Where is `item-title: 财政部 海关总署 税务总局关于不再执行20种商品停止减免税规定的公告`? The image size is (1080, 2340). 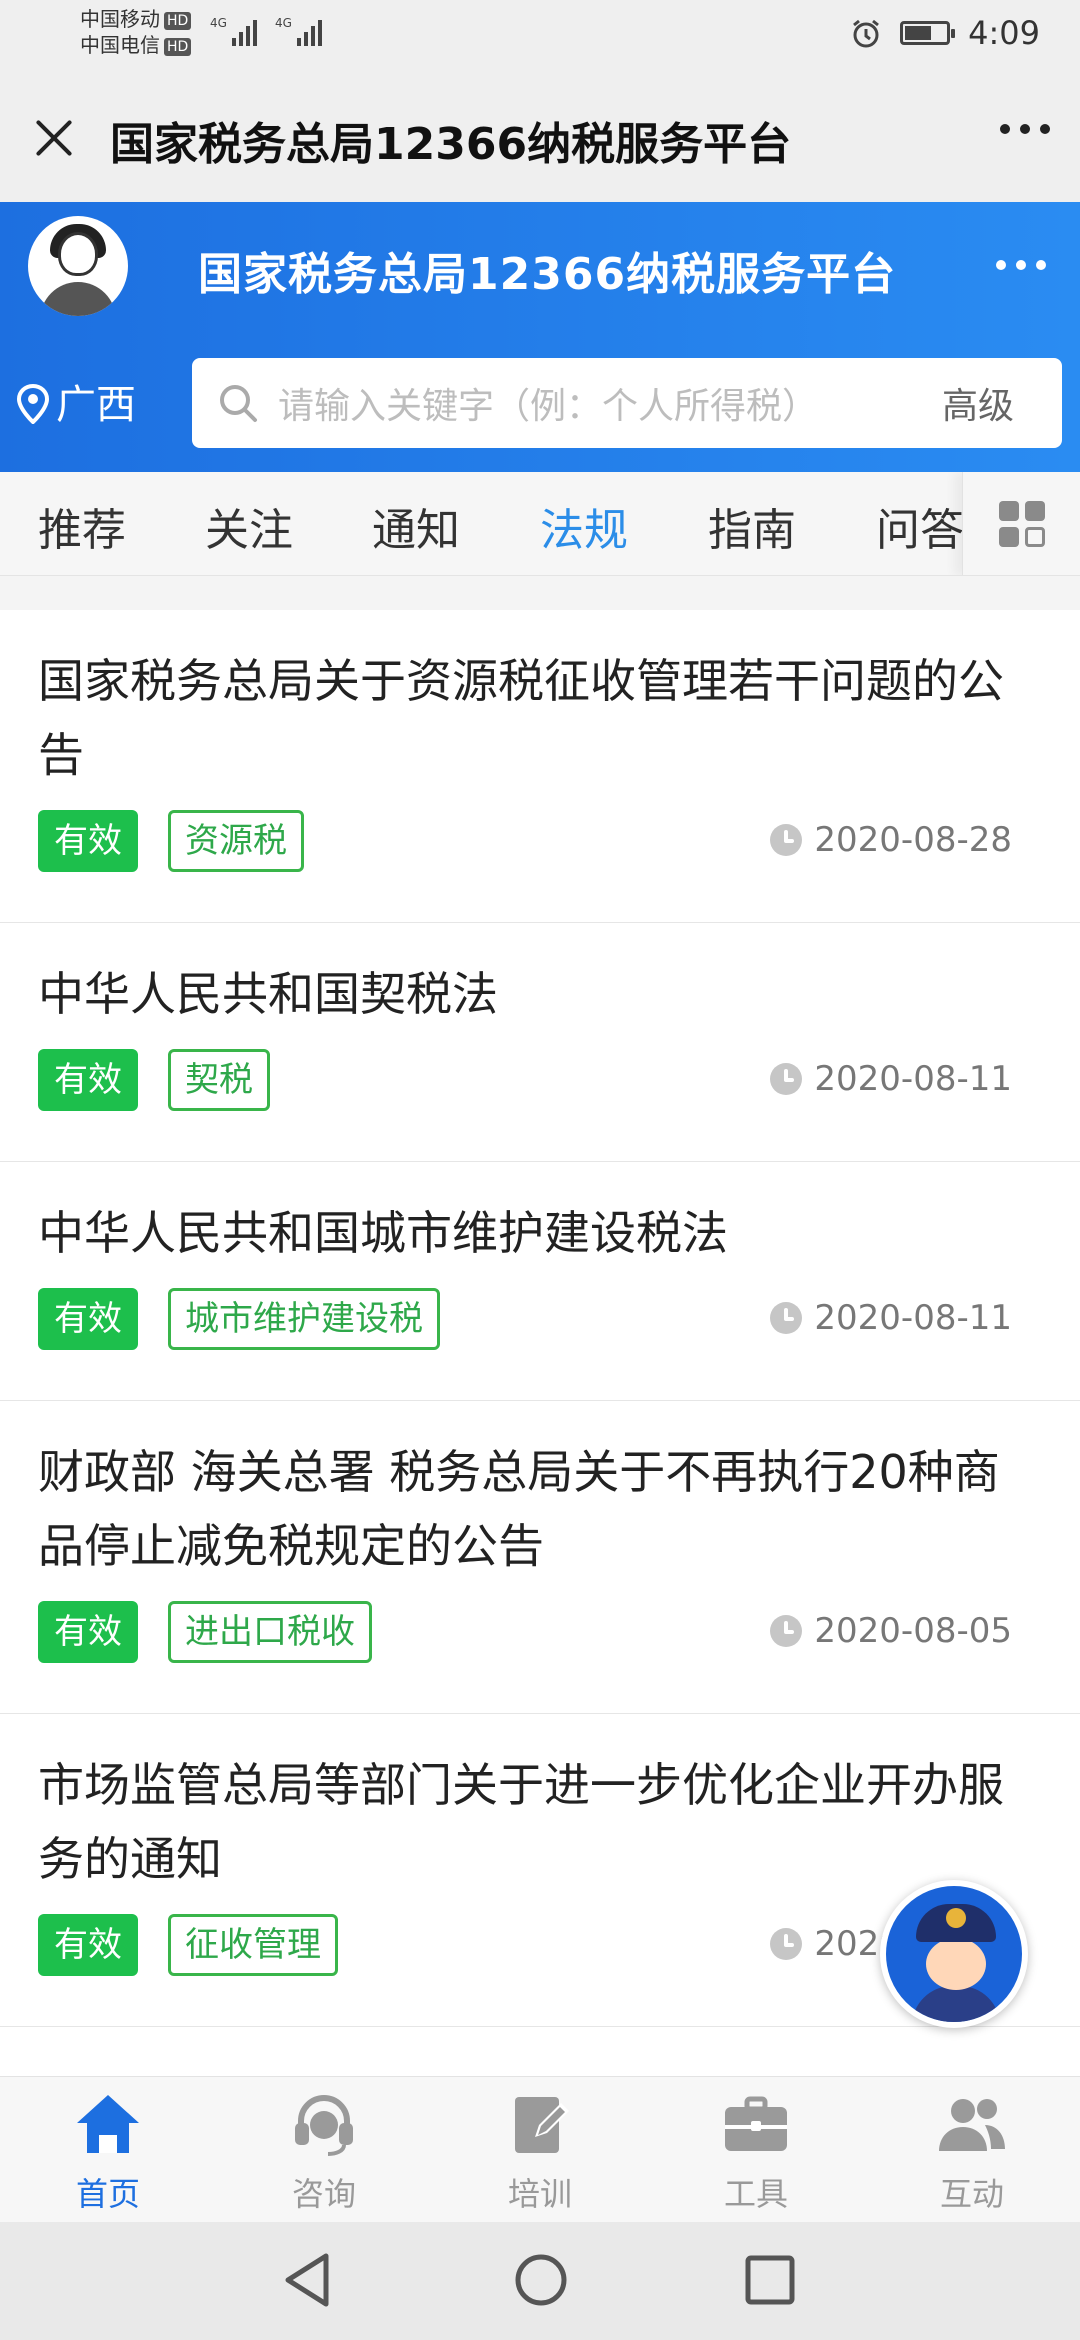
item-title: 财政部 海关总署 税务总局关于不再执行20种商品停止减免税规定的公告 is located at coordinates (540, 1509).